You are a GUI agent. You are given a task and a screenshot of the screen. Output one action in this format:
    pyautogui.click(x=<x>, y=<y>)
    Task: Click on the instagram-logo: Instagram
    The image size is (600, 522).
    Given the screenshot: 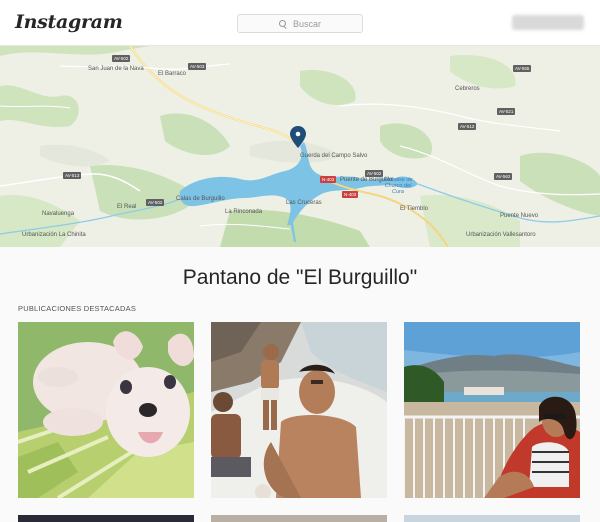 What is the action you would take?
    pyautogui.click(x=69, y=22)
    